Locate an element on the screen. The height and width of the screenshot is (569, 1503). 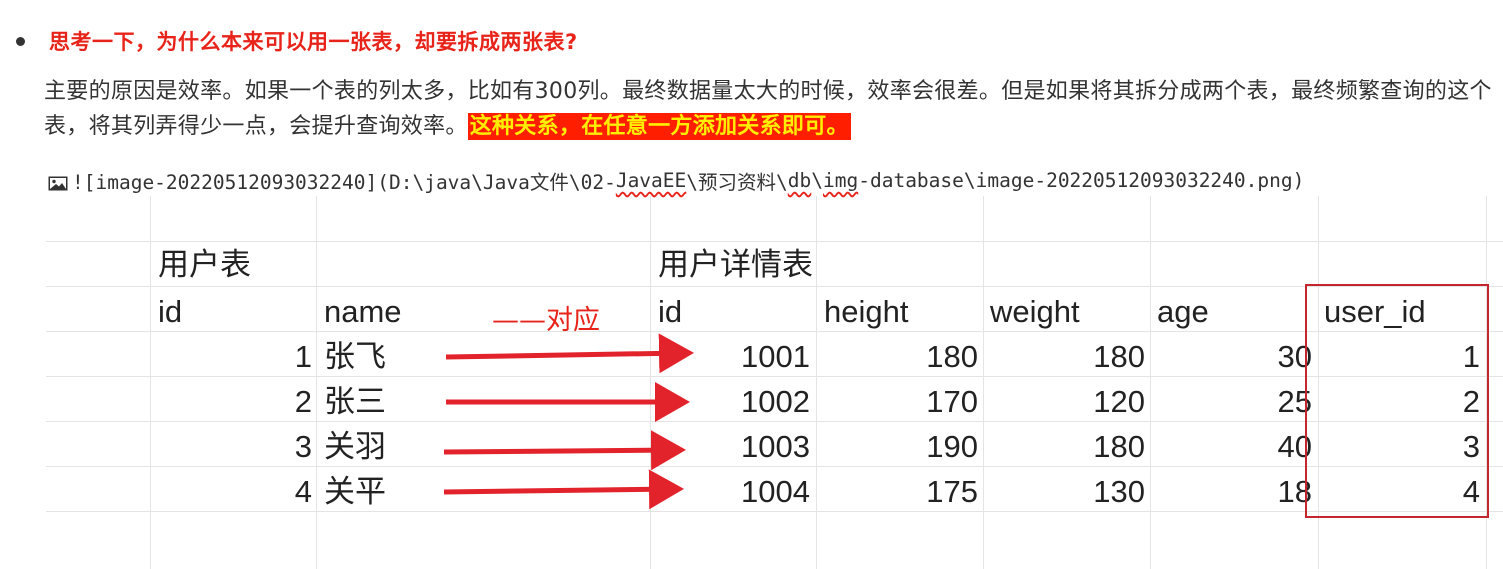
link-javaee: JavaEE is located at coordinates (651, 180).